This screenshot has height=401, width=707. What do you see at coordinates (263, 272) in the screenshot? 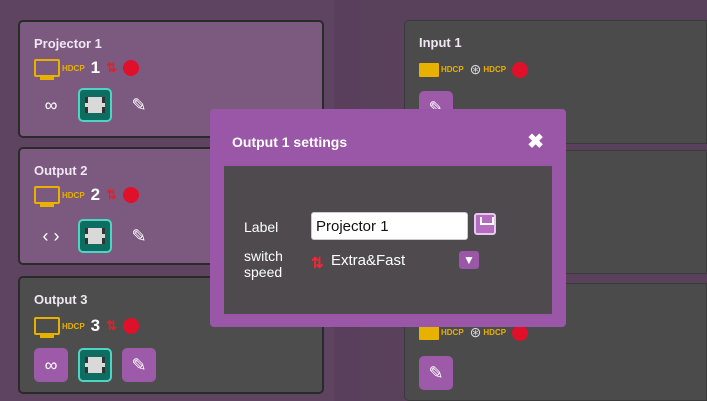
I see `switch-speed-caption-line2: speed` at bounding box center [263, 272].